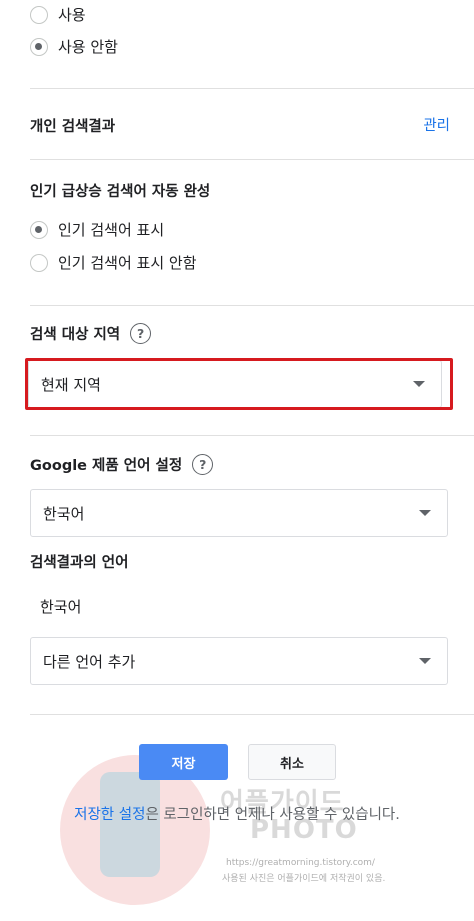 This screenshot has height=921, width=474. I want to click on add-language-label: 다른 언어 추가, so click(89, 661).